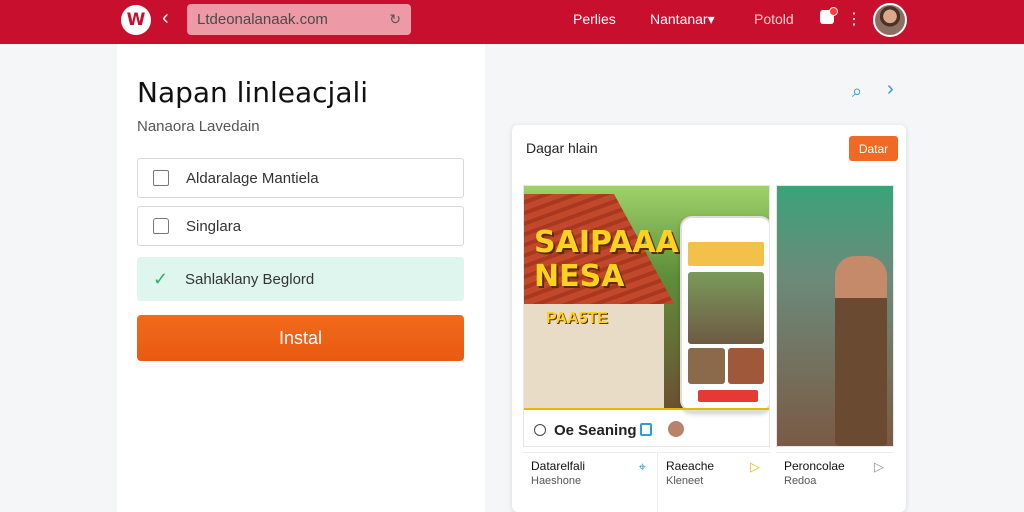  What do you see at coordinates (690, 466) in the screenshot?
I see `mini-card-2-title: Raeache` at bounding box center [690, 466].